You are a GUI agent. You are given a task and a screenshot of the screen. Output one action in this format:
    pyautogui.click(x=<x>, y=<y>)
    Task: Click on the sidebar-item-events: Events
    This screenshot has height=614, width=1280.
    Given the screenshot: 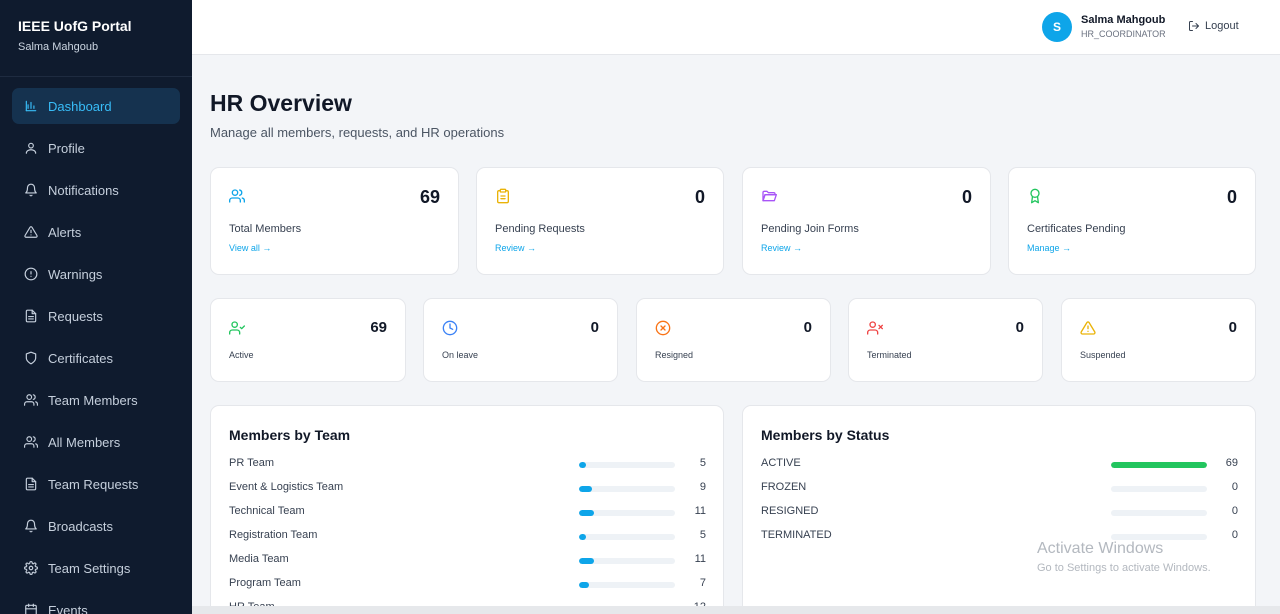 What is the action you would take?
    pyautogui.click(x=96, y=603)
    